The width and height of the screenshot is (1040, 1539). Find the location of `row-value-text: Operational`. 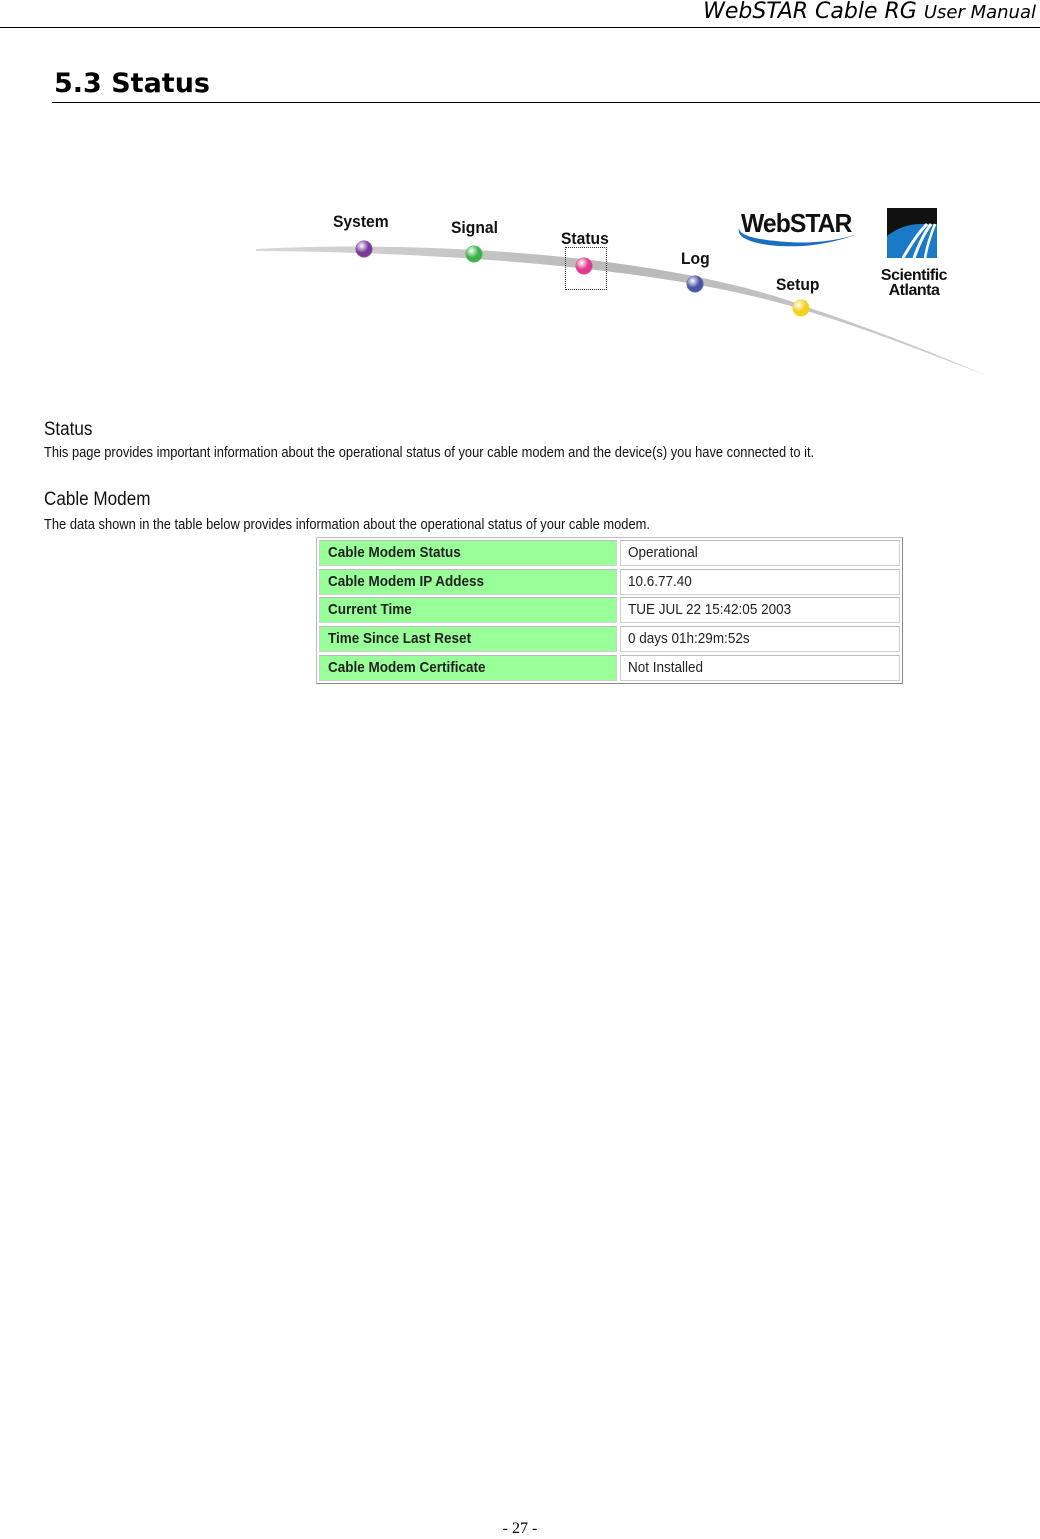

row-value-text: Operational is located at coordinates (663, 552).